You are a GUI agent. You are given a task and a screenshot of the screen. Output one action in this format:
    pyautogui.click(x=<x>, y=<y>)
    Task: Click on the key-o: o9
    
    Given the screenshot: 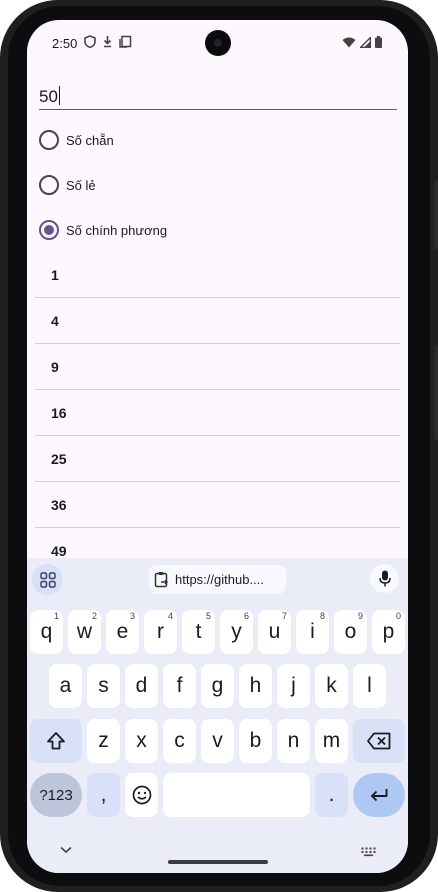 What is the action you would take?
    pyautogui.click(x=350, y=632)
    